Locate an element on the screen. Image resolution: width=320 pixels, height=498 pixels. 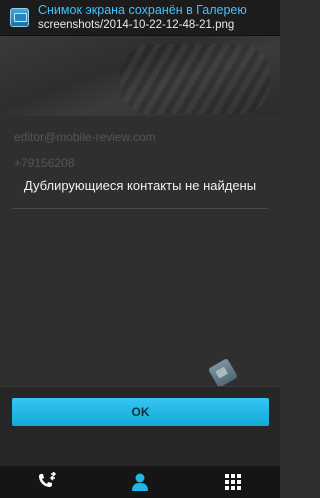
nav-contacts is located at coordinates (140, 482).